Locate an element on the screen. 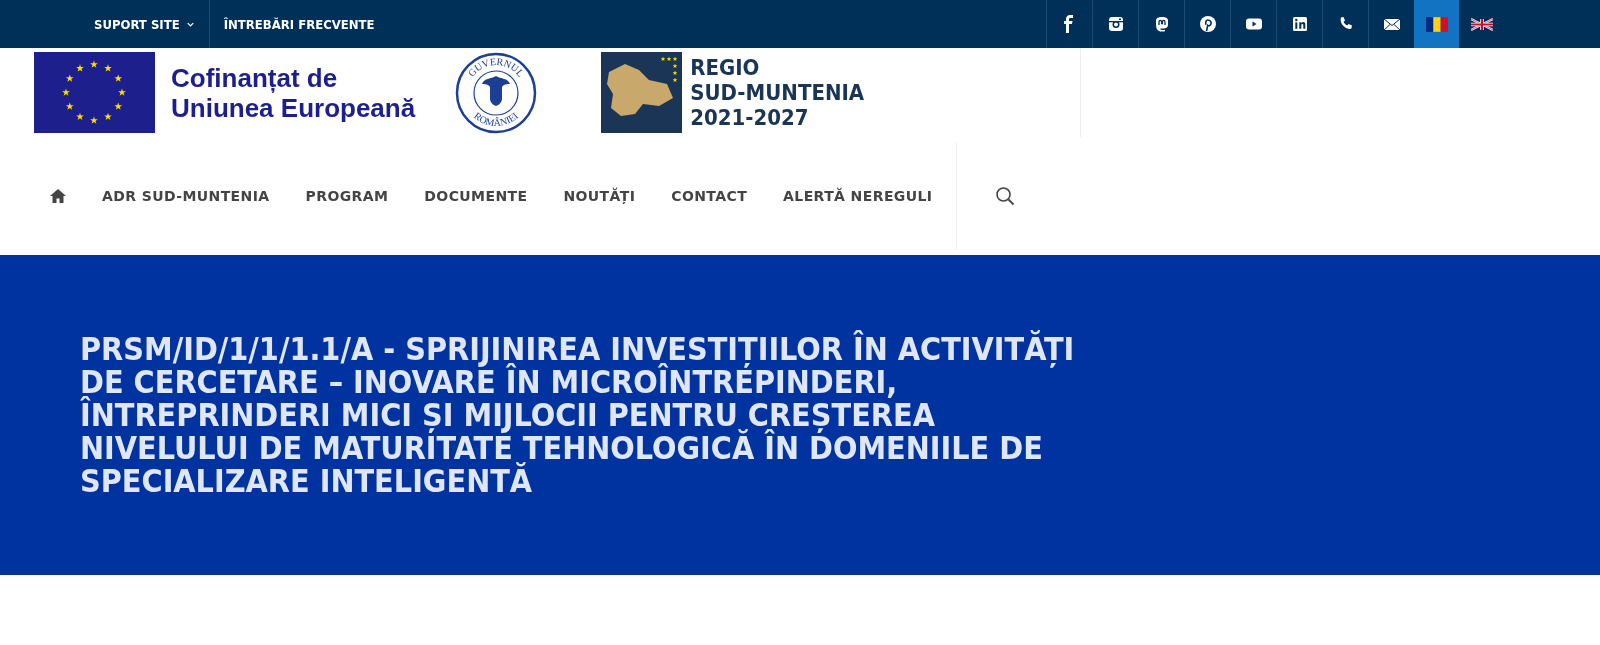 This screenshot has height=645, width=1600. top-link: ÎNTREBĂRI FRECVENTE is located at coordinates (299, 24).